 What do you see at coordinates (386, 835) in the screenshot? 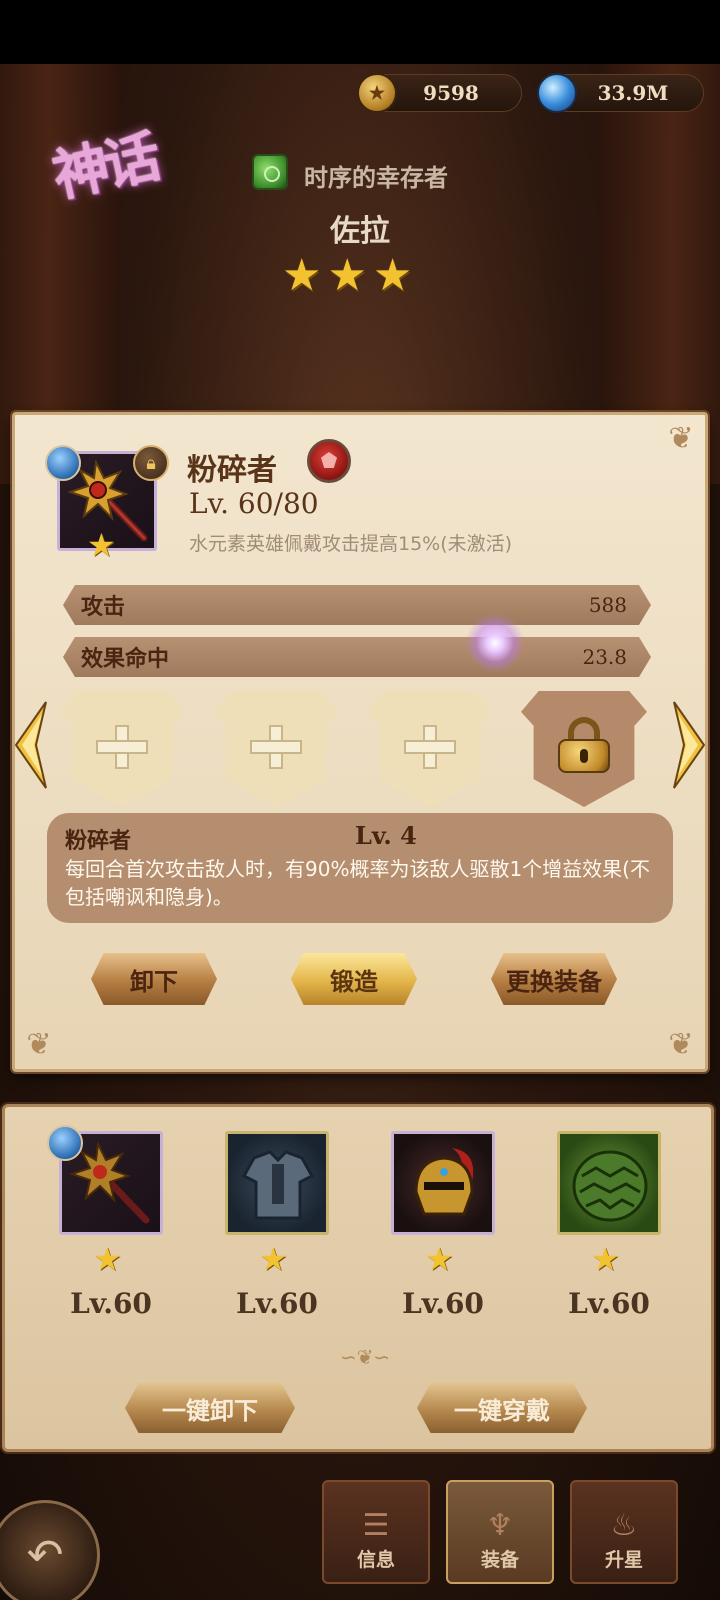
I see `skill-level: Lv. 4` at bounding box center [386, 835].